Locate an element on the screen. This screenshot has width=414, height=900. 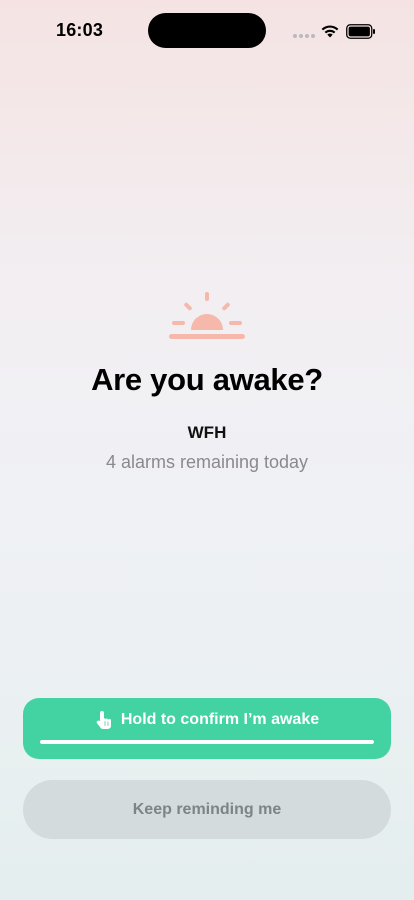
dynamic-island is located at coordinates (207, 30).